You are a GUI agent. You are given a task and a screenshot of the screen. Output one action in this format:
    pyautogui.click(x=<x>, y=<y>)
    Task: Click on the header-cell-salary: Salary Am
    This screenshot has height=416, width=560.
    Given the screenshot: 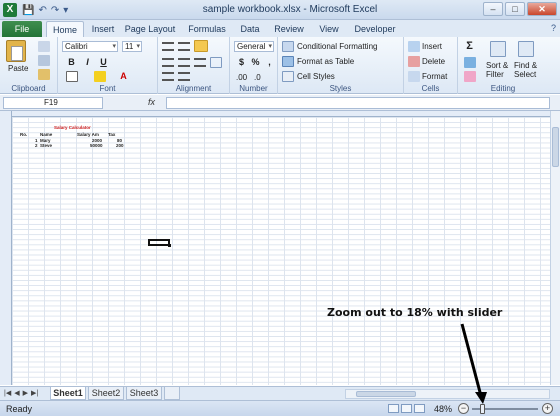 What is the action you would take?
    pyautogui.click(x=88, y=134)
    